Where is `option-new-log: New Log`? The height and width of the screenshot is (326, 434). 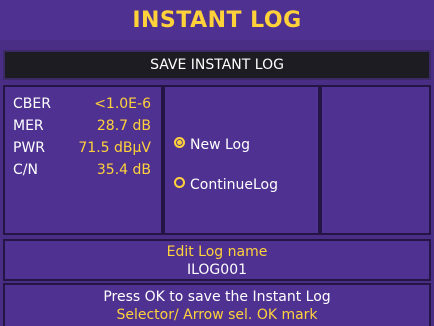
option-new-log: New Log is located at coordinates (212, 145).